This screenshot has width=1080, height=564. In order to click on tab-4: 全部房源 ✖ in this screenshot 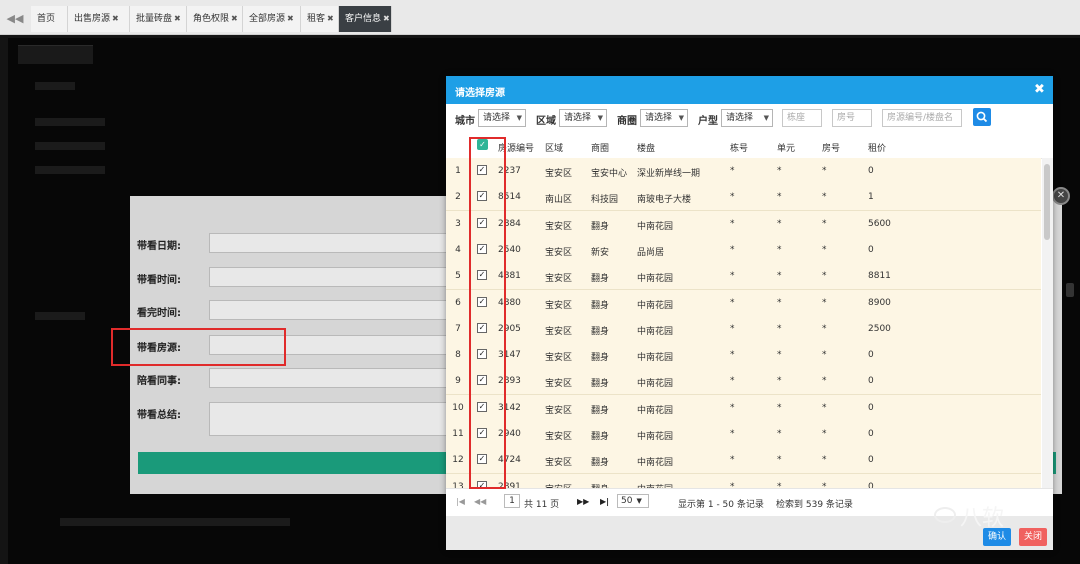, I will do `click(272, 19)`.